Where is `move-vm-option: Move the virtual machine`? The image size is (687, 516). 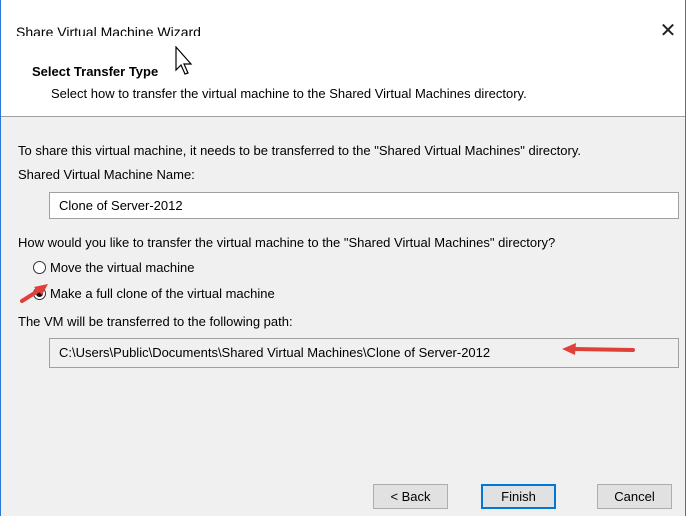
move-vm-option: Move the virtual machine is located at coordinates (114, 267).